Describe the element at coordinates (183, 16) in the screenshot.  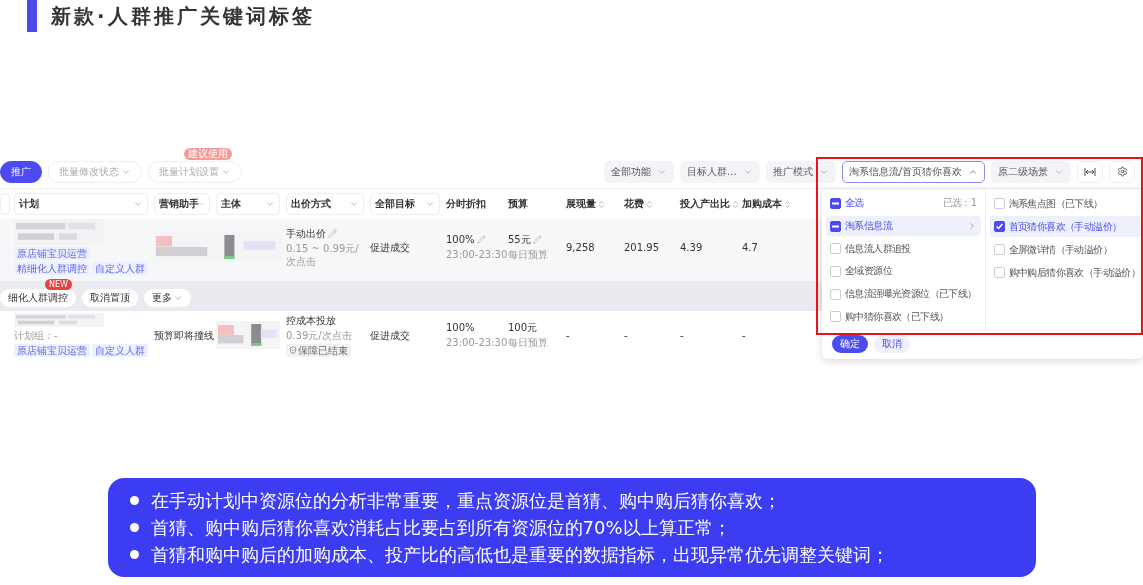
I see `slide-title: 新款·人群推广关键词标签` at that location.